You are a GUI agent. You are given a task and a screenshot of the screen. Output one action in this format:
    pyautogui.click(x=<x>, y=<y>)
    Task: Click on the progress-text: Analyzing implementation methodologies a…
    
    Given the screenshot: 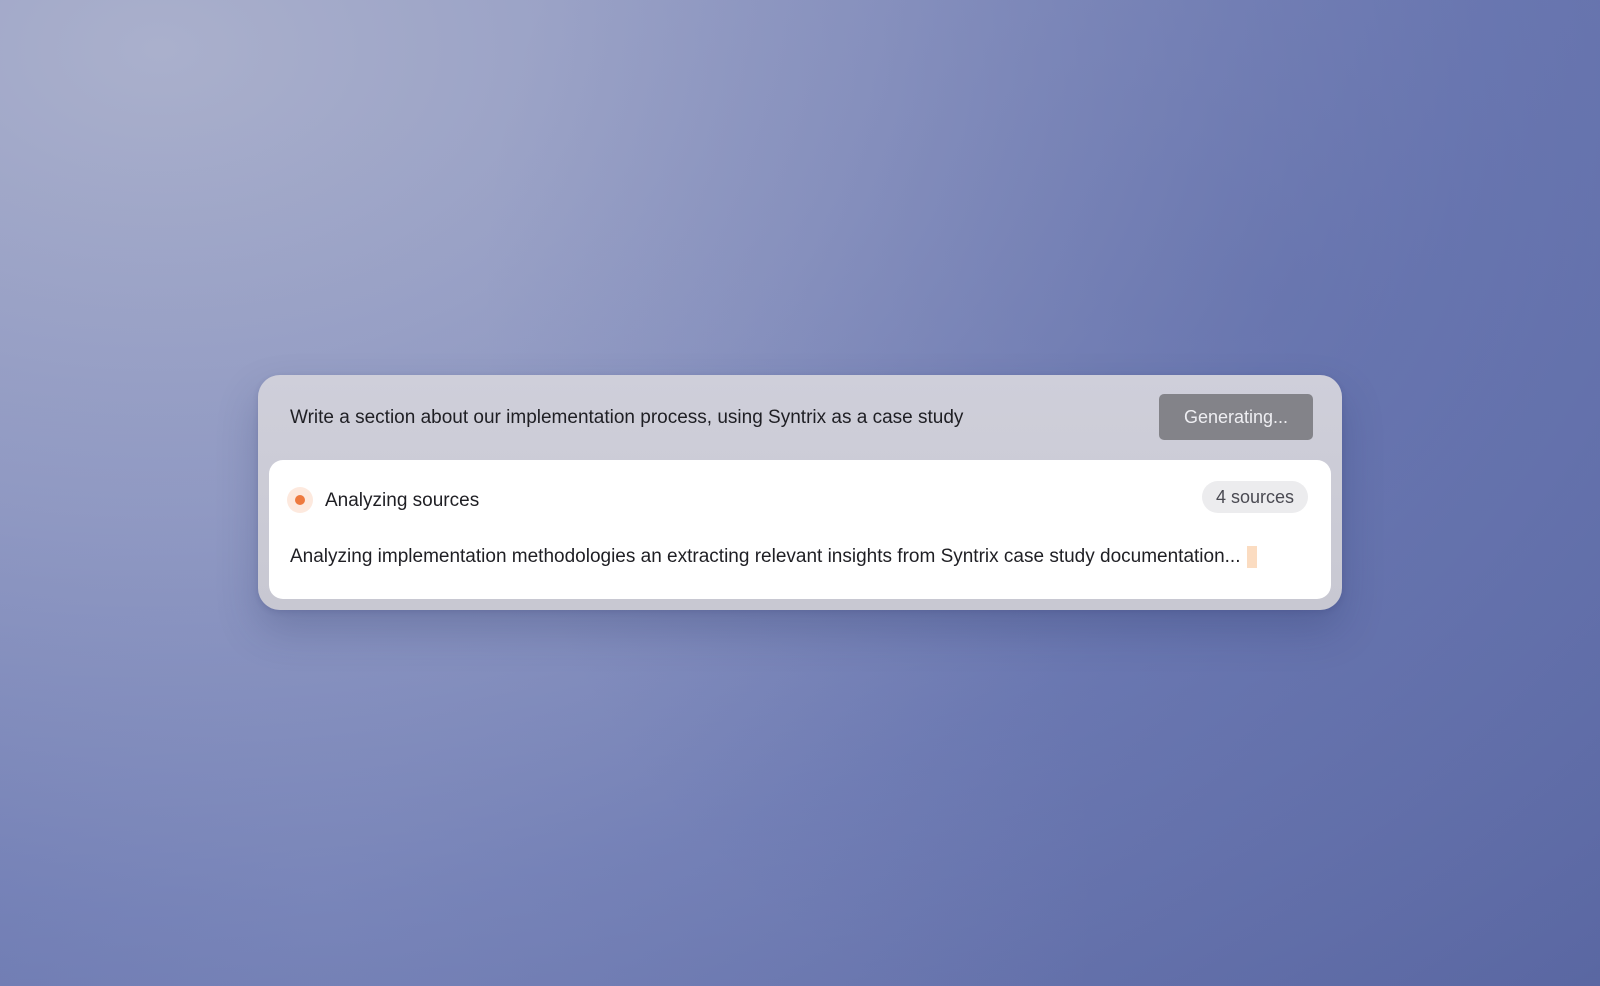 What is the action you would take?
    pyautogui.click(x=765, y=556)
    